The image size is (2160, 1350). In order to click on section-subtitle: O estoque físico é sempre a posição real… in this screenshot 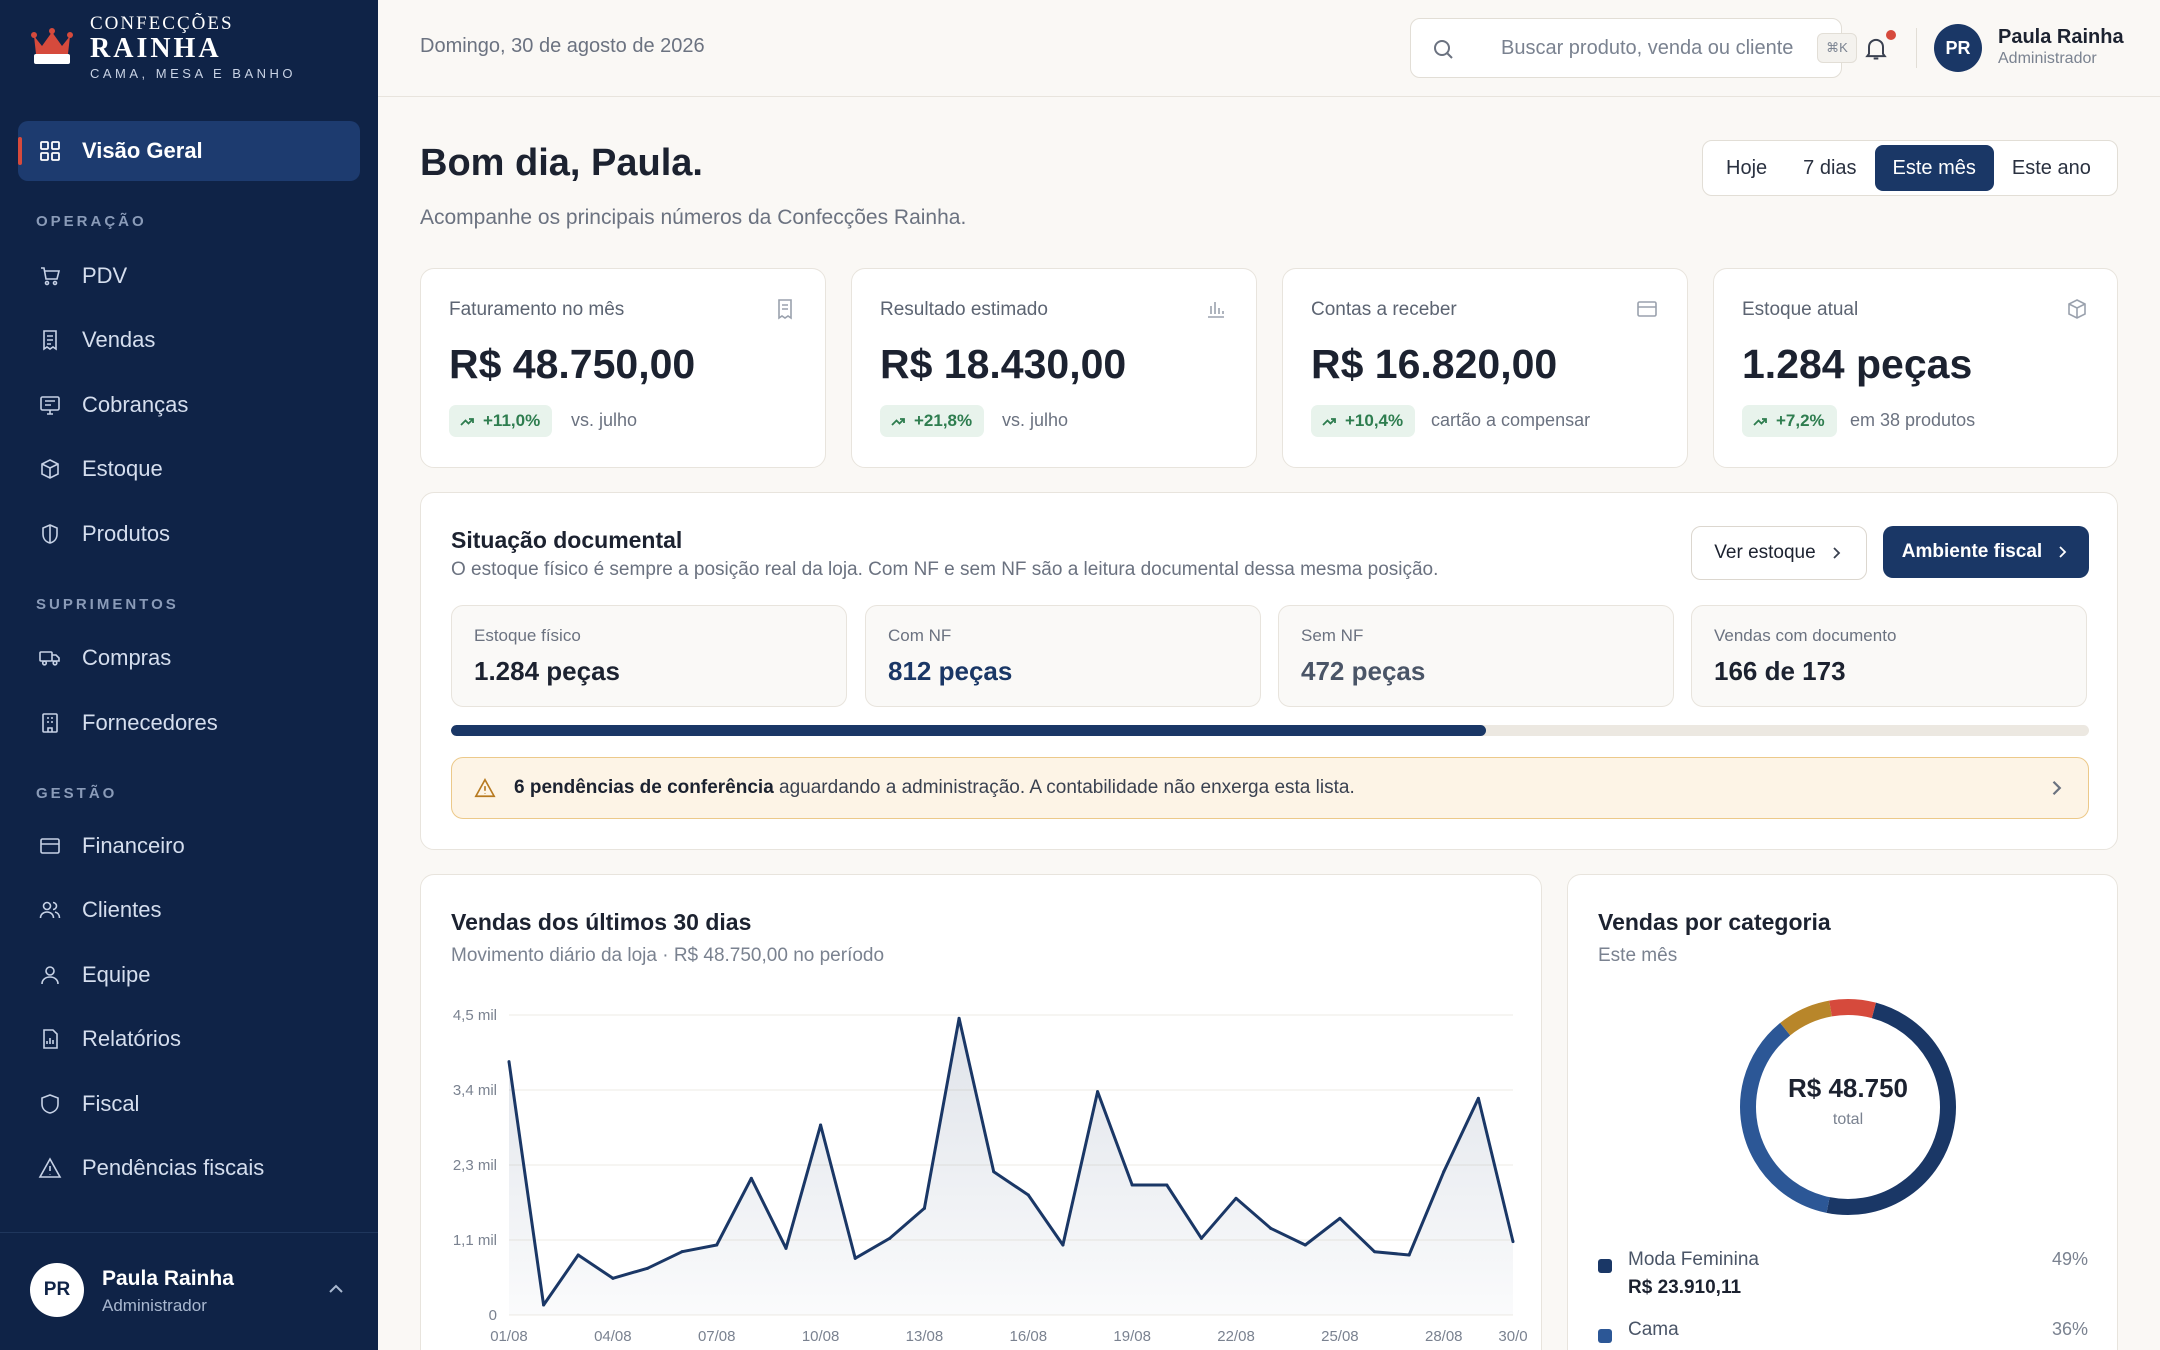, I will do `click(945, 569)`.